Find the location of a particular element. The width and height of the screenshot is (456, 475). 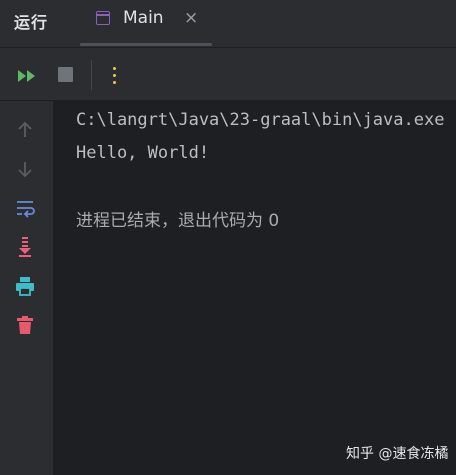

tab-label: Main is located at coordinates (143, 18).